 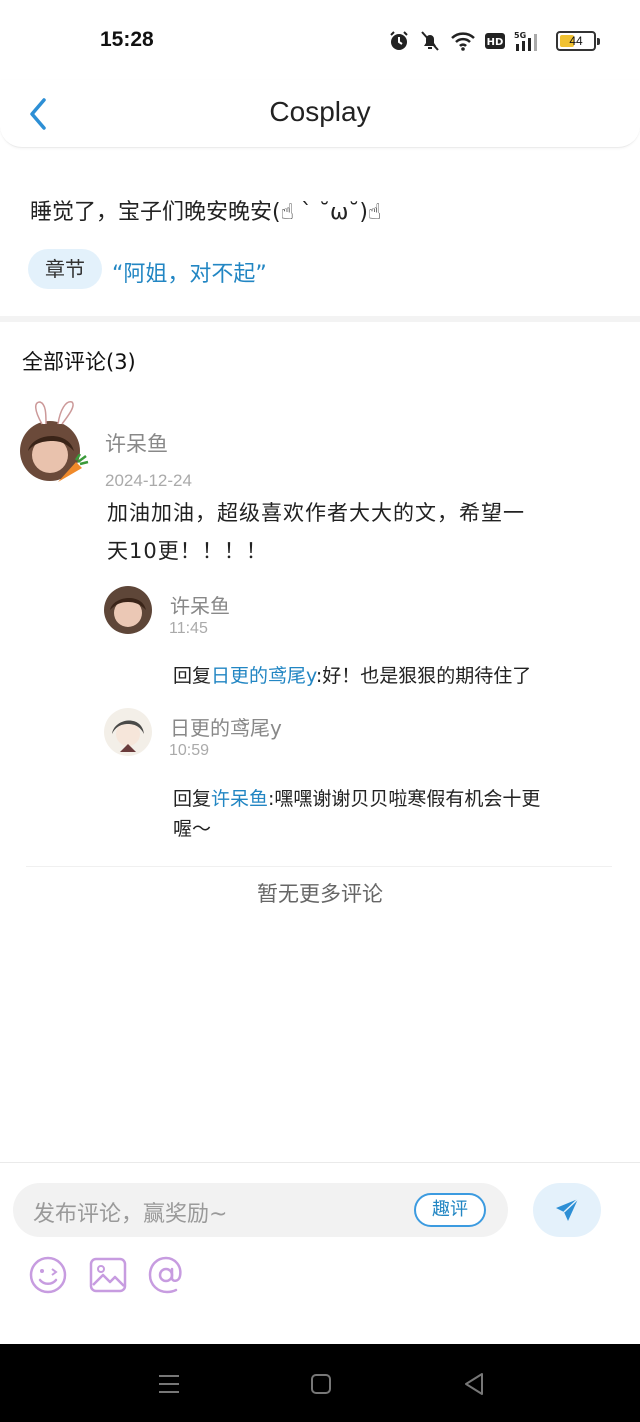 What do you see at coordinates (239, 799) in the screenshot?
I see `reply-mention: 许呆鱼` at bounding box center [239, 799].